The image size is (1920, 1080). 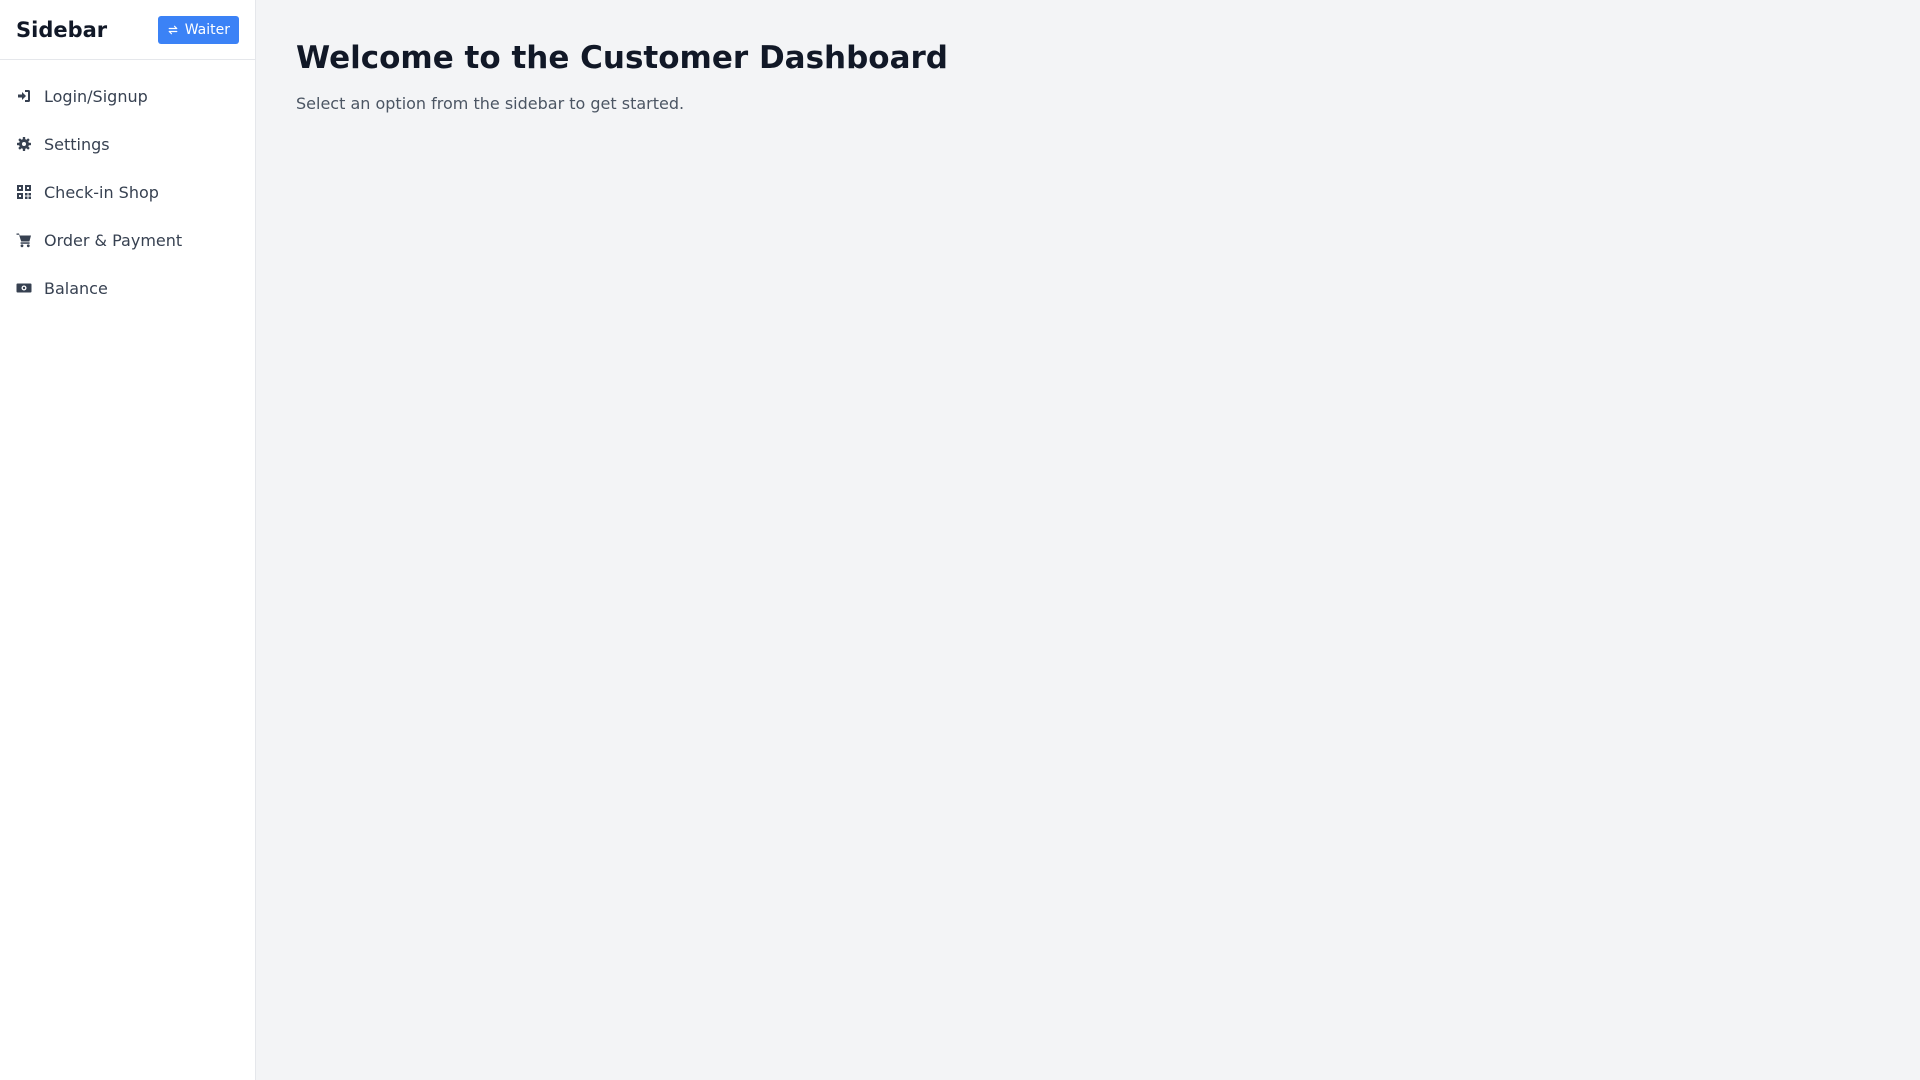 I want to click on switch-to-waiter-button: Waiter, so click(x=198, y=29).